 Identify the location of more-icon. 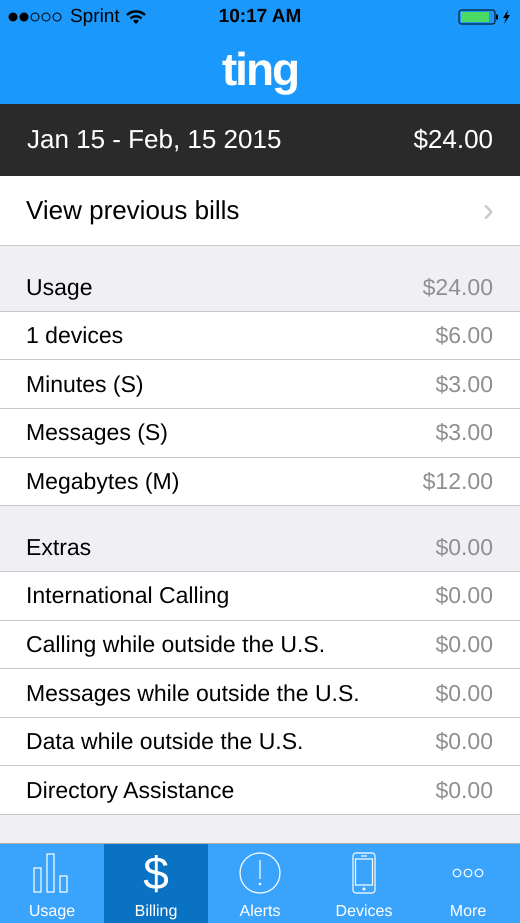
(468, 873).